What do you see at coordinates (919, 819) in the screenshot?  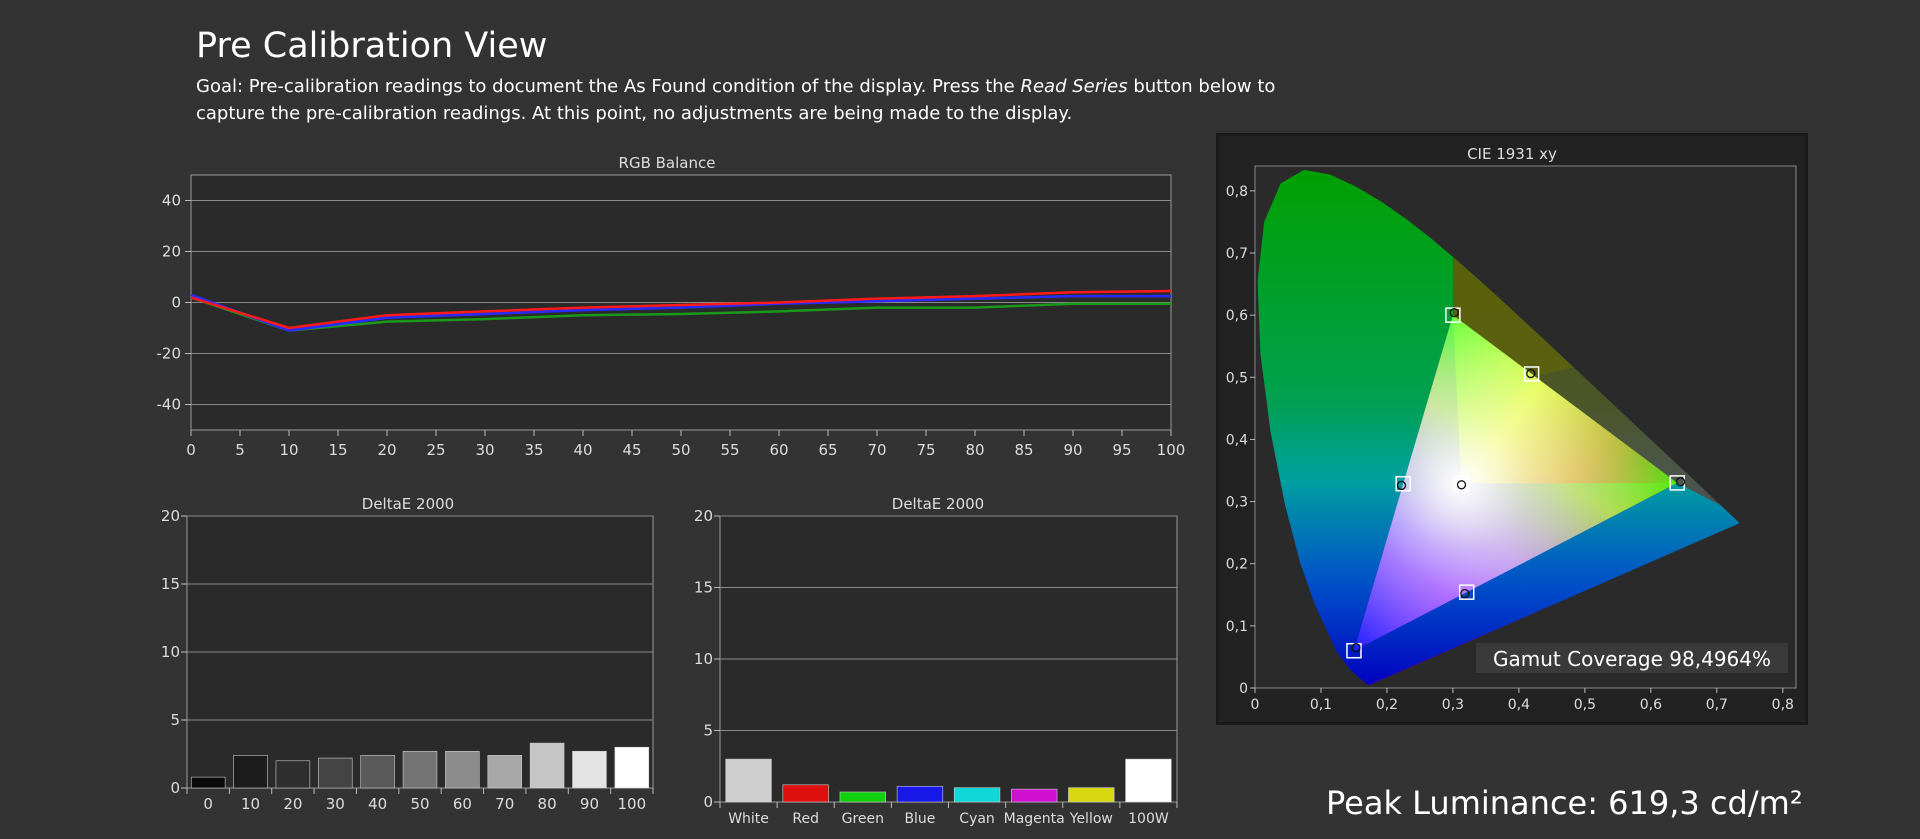 I see `dc-xtick-label: Blue` at bounding box center [919, 819].